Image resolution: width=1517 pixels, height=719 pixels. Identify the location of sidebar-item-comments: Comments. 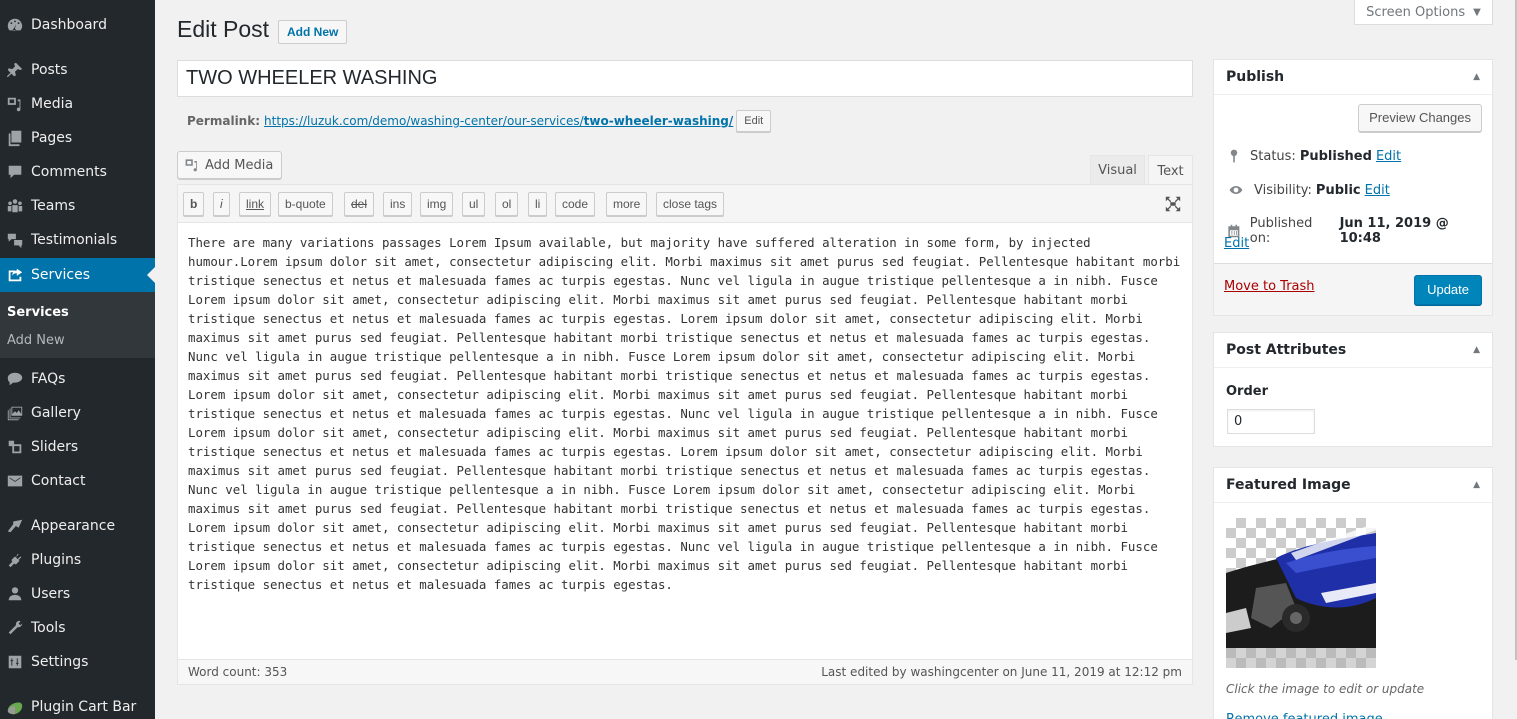
(77, 172).